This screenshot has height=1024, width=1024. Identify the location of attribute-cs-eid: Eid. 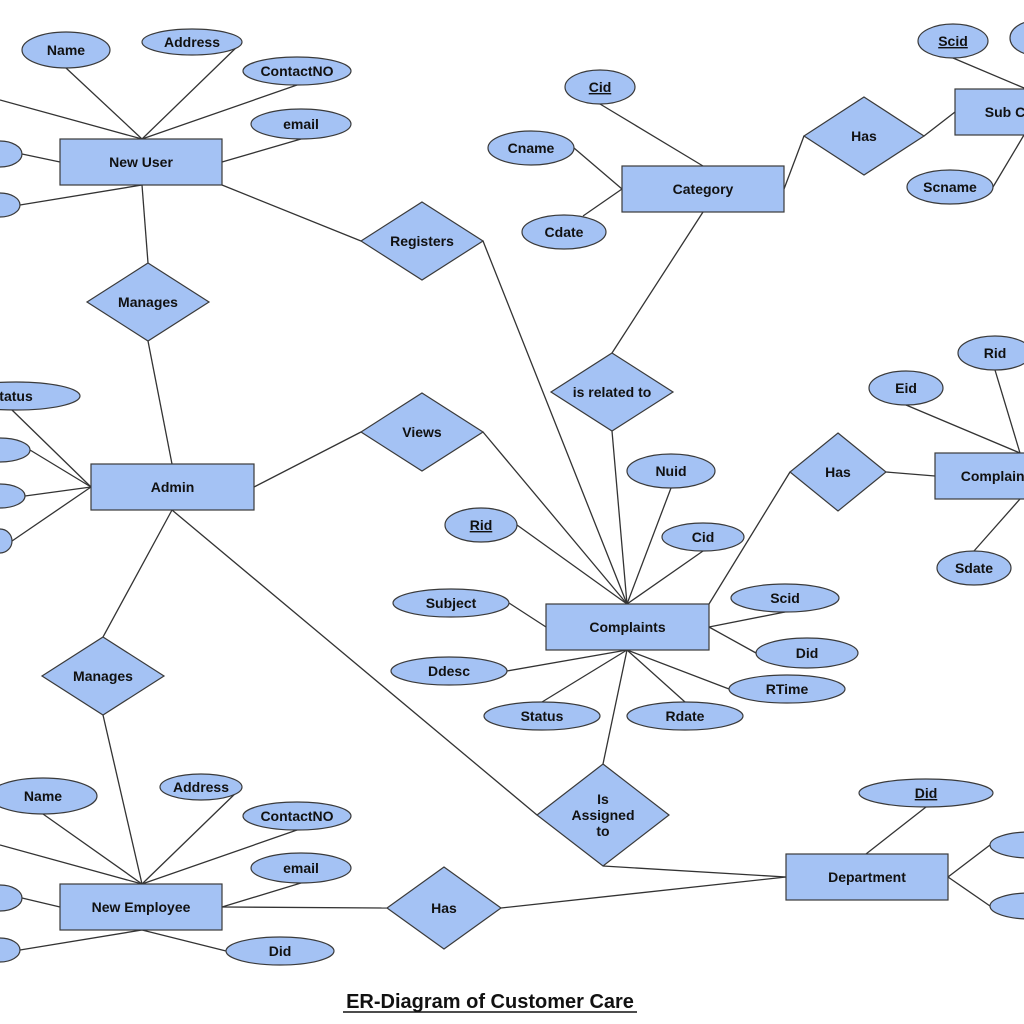
(906, 388).